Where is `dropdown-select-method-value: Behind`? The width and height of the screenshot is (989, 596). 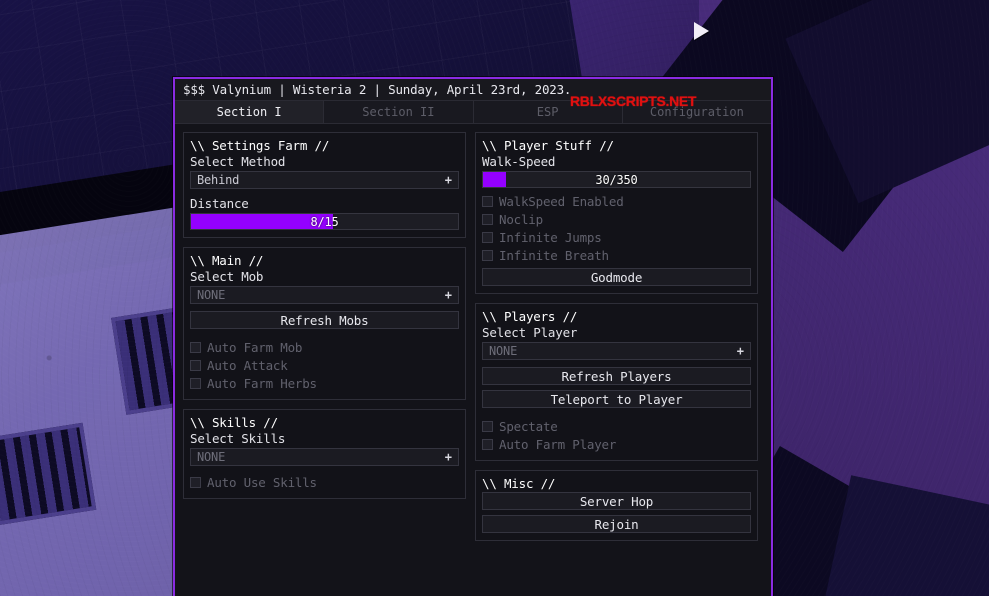
dropdown-select-method-value: Behind is located at coordinates (218, 180).